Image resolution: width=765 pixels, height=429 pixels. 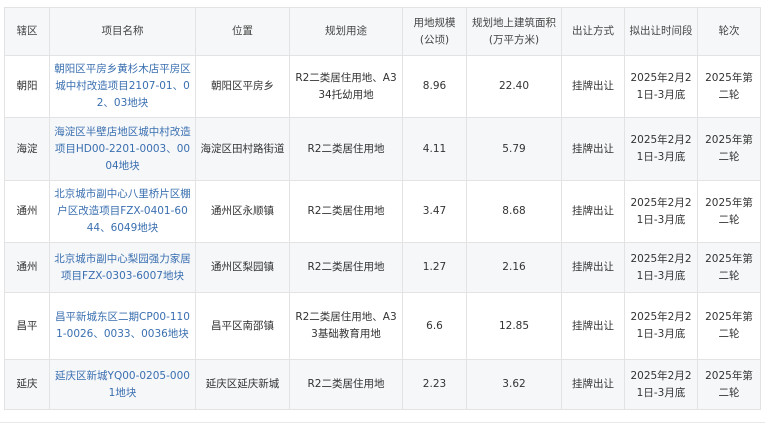 What do you see at coordinates (434, 31) in the screenshot?
I see `col-header-land-area: 用地规模(公顷)` at bounding box center [434, 31].